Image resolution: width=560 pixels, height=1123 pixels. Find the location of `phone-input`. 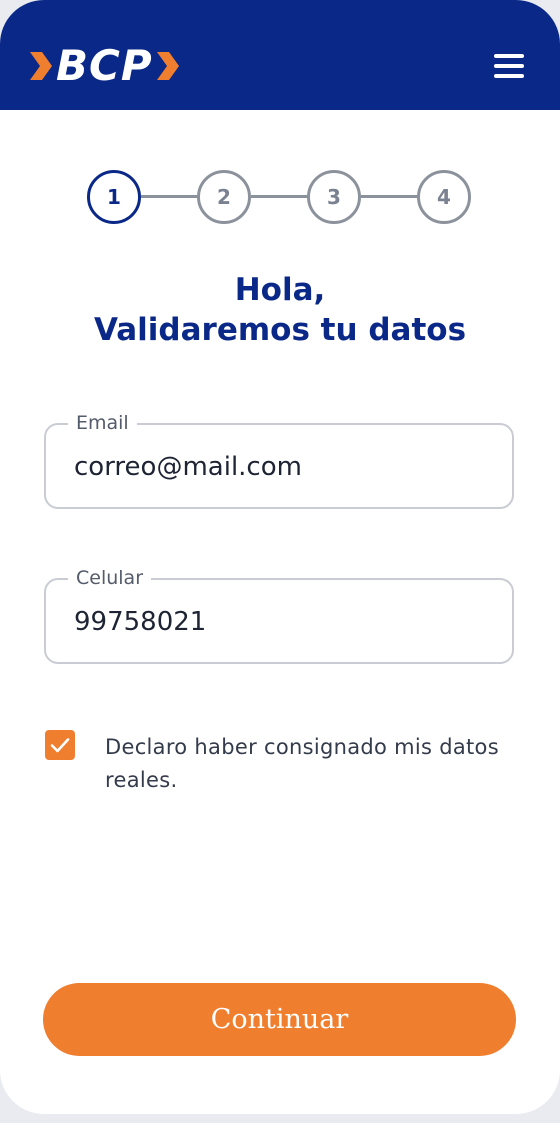

phone-input is located at coordinates (284, 622).